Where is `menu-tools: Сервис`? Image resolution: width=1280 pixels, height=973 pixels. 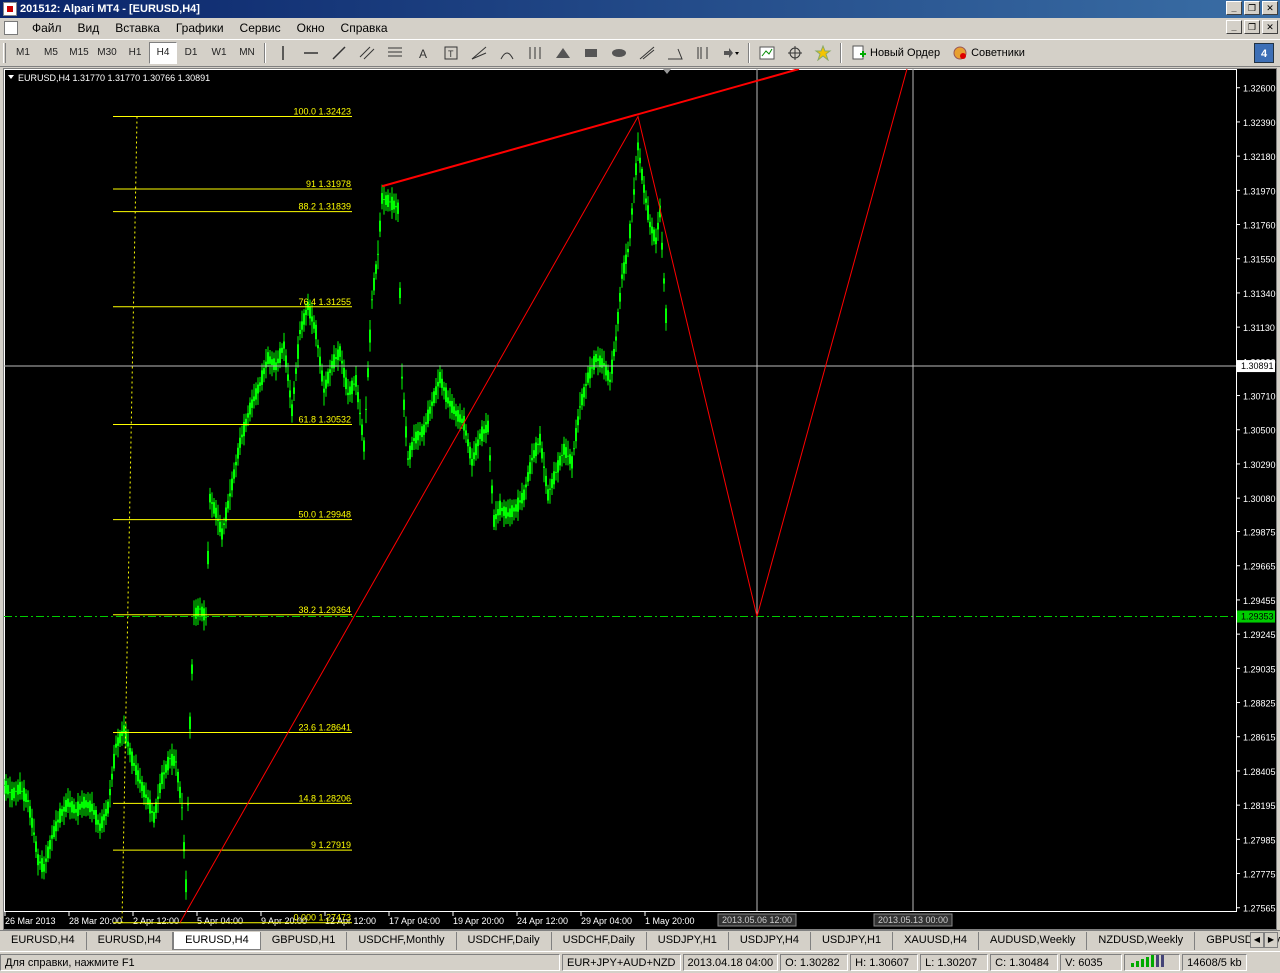 menu-tools: Сервис is located at coordinates (260, 28).